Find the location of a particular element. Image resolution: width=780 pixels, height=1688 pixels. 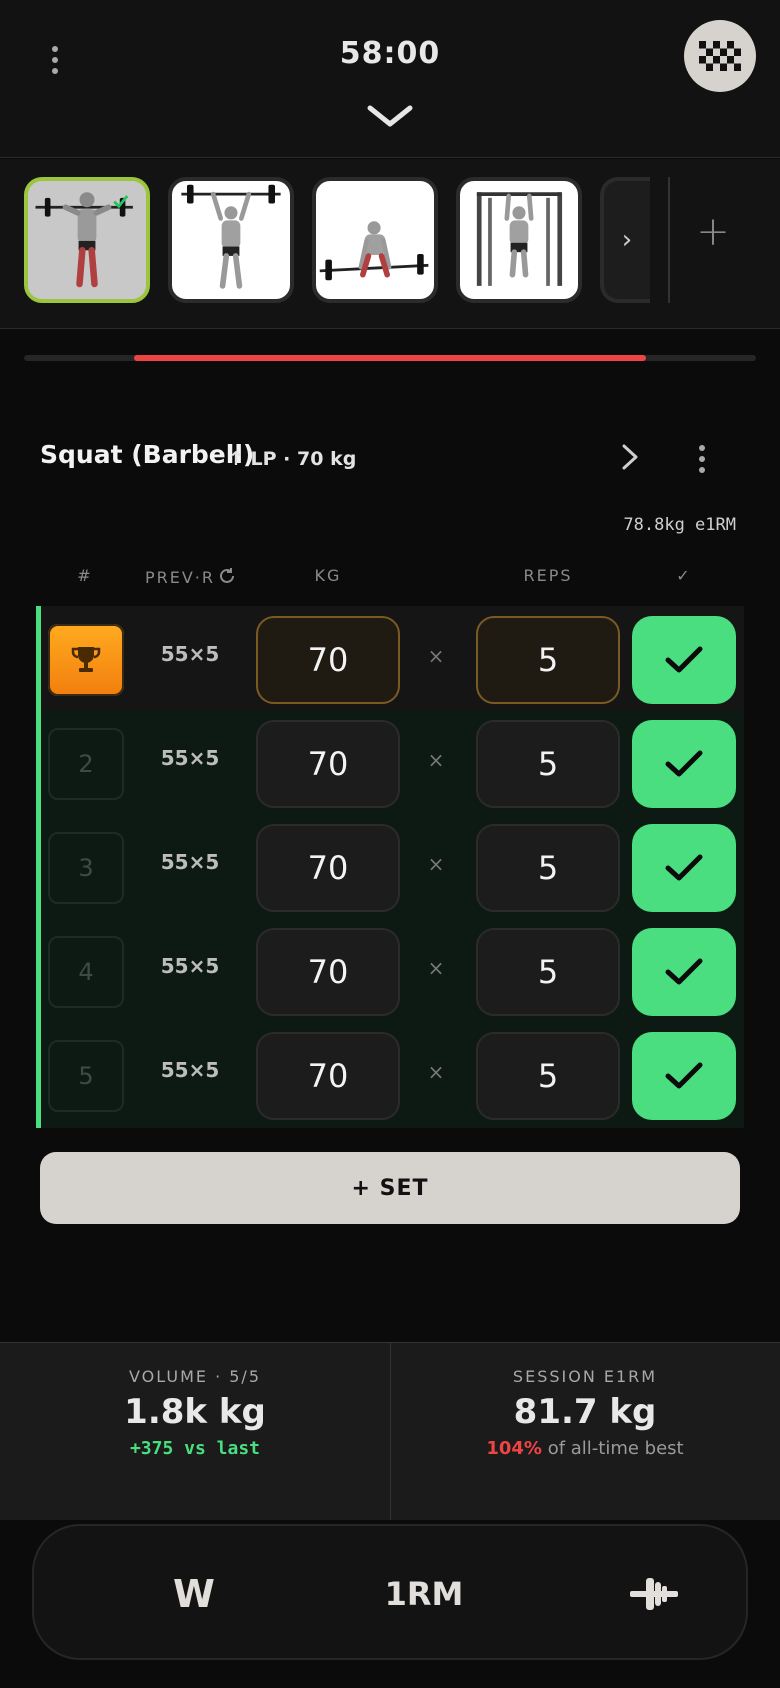

pull-up-rack-figure-icon is located at coordinates (519, 239).